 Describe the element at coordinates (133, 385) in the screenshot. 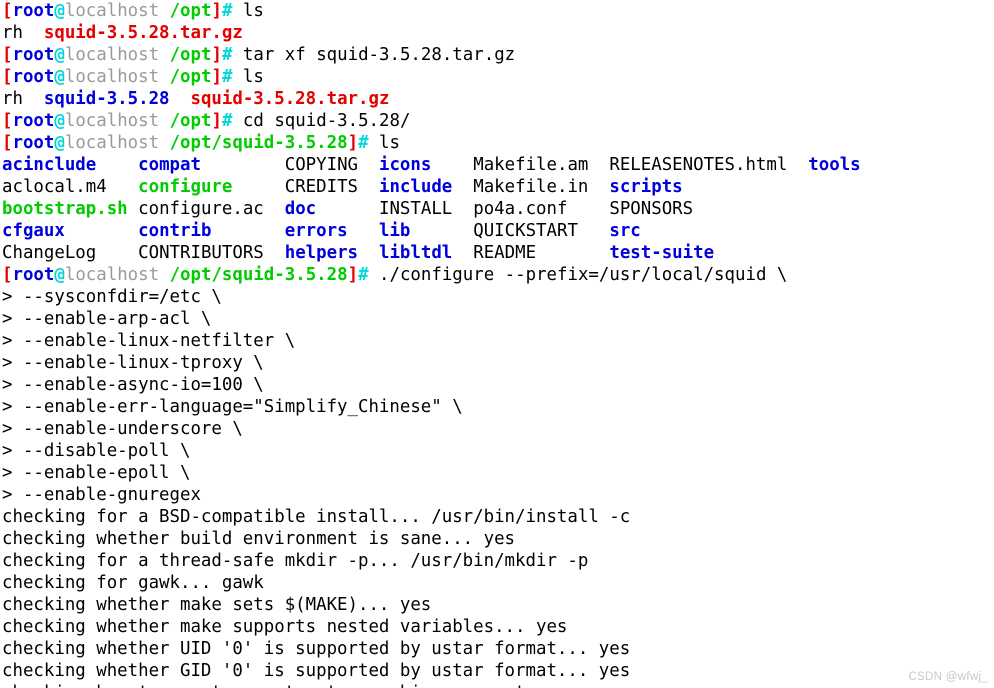

I see `terminal-segment: > --enable-async-io=100 \` at that location.